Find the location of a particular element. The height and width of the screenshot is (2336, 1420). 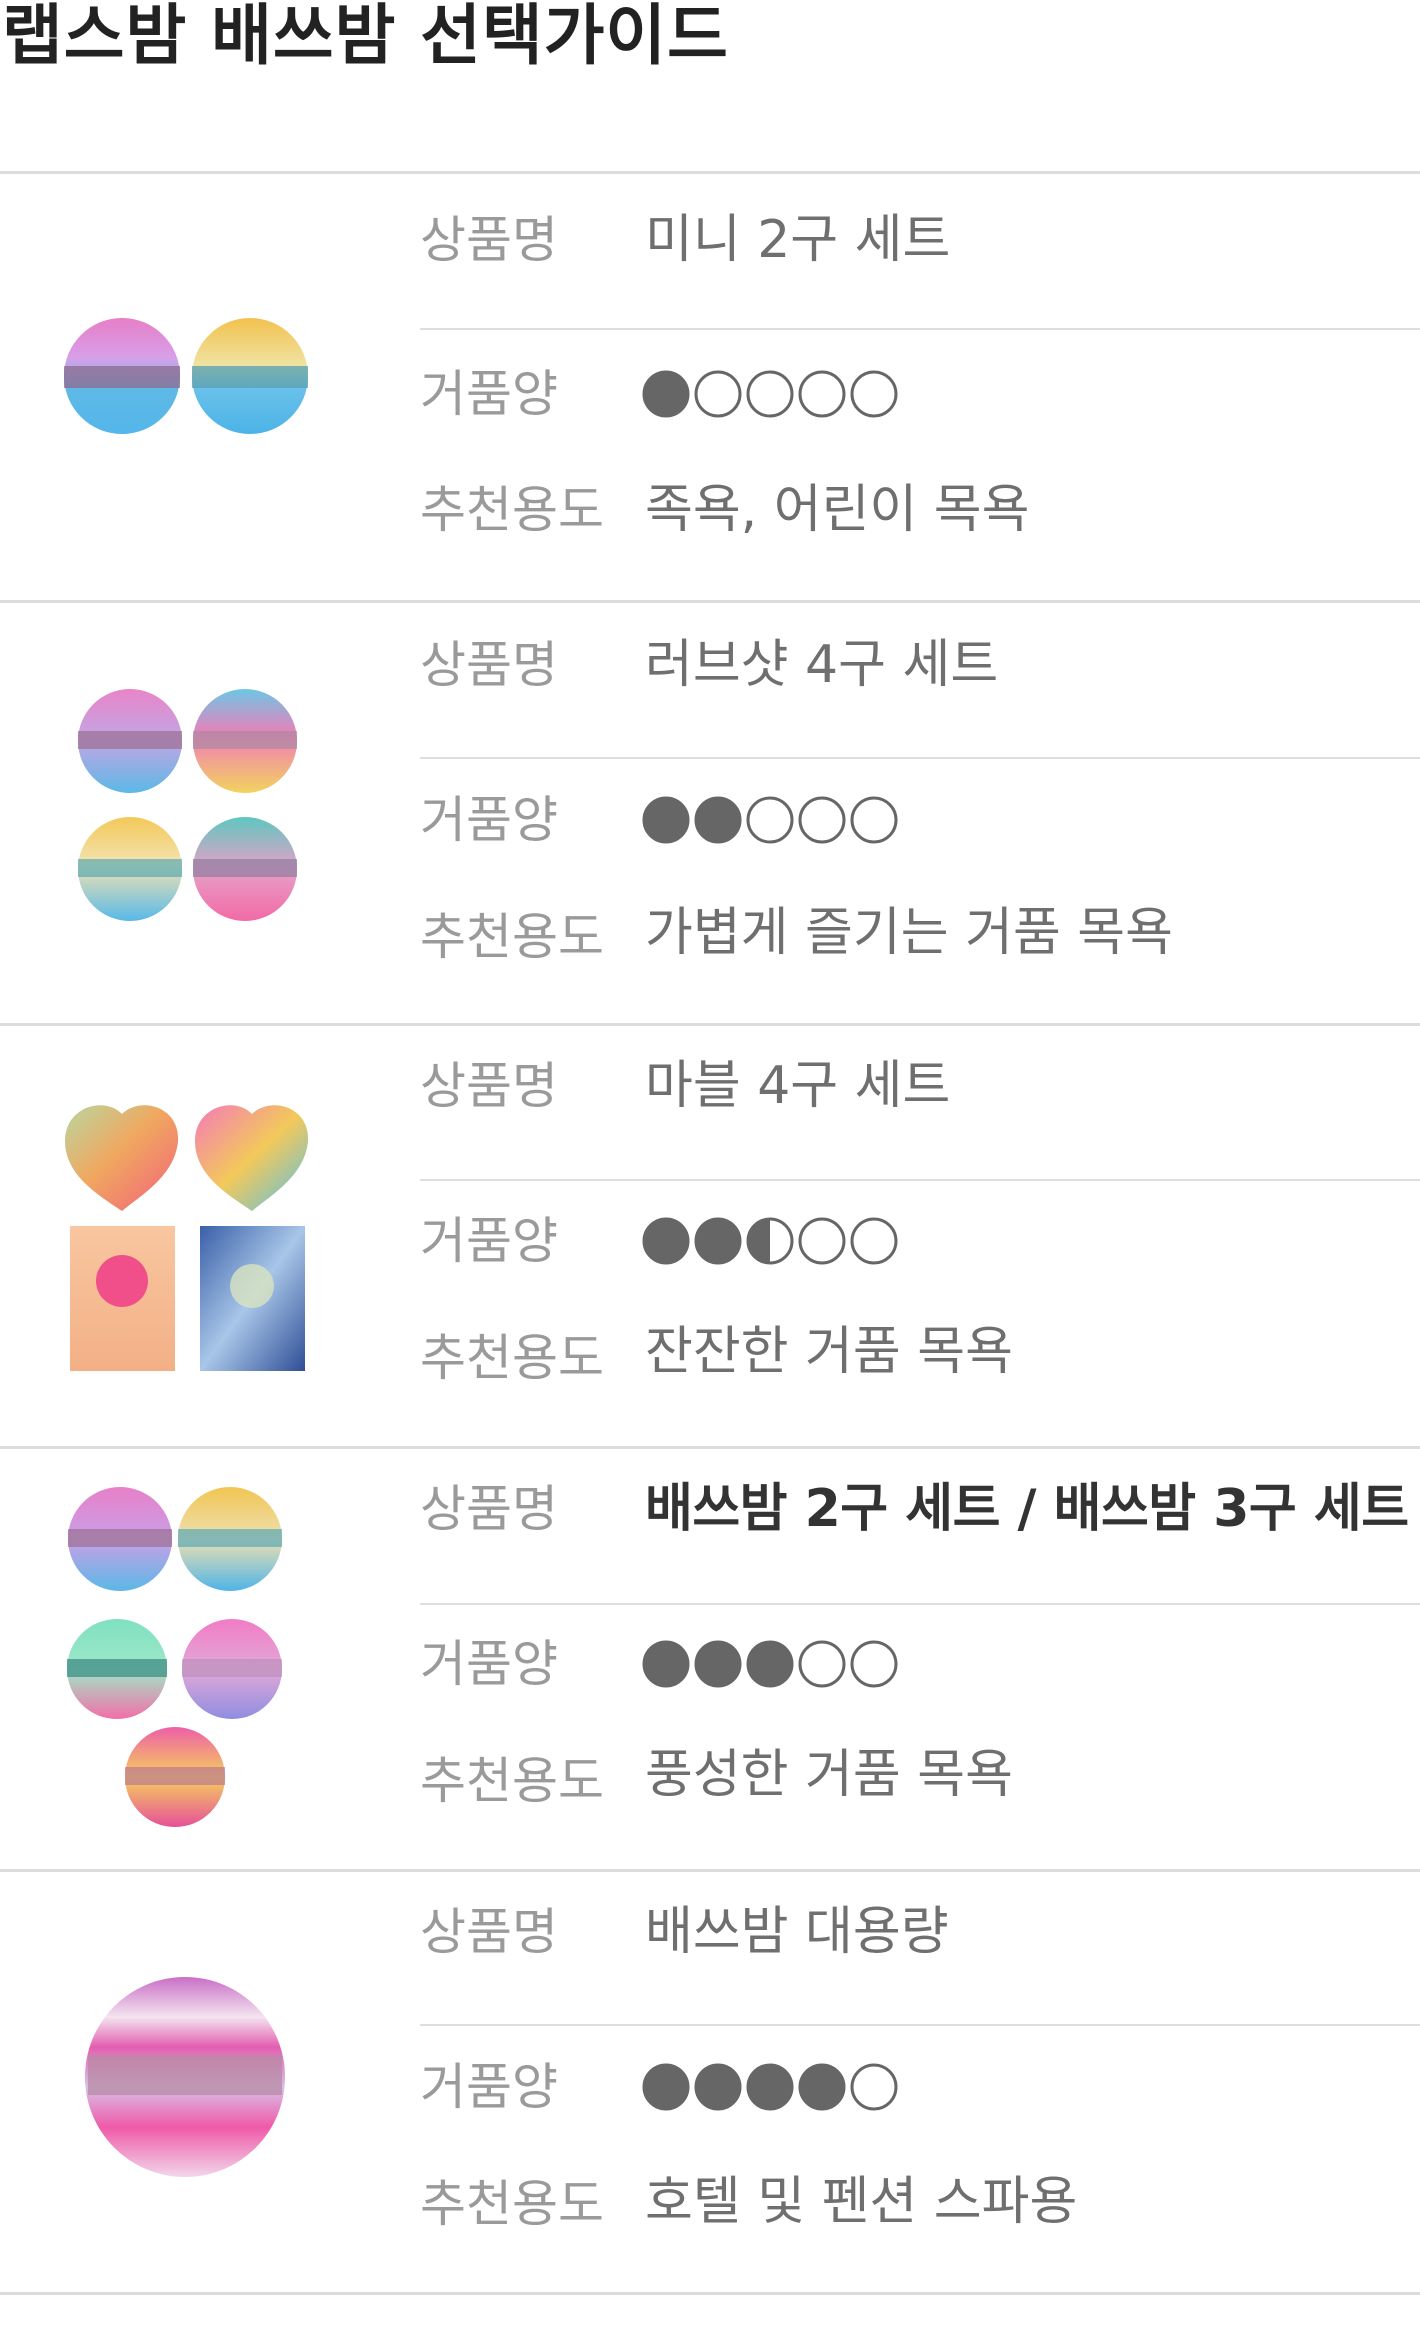

product-image-loveshot-set is located at coordinates (190, 808).